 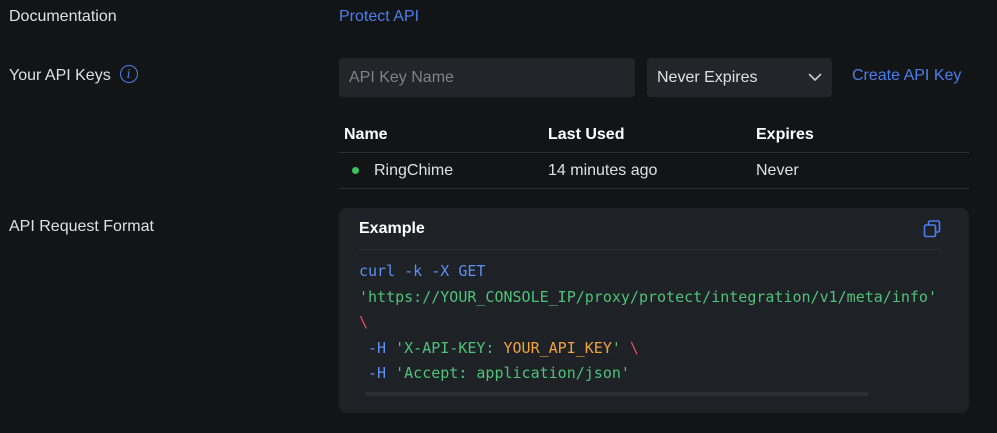 I want to click on code-command: curl -k -X GET, so click(x=422, y=271).